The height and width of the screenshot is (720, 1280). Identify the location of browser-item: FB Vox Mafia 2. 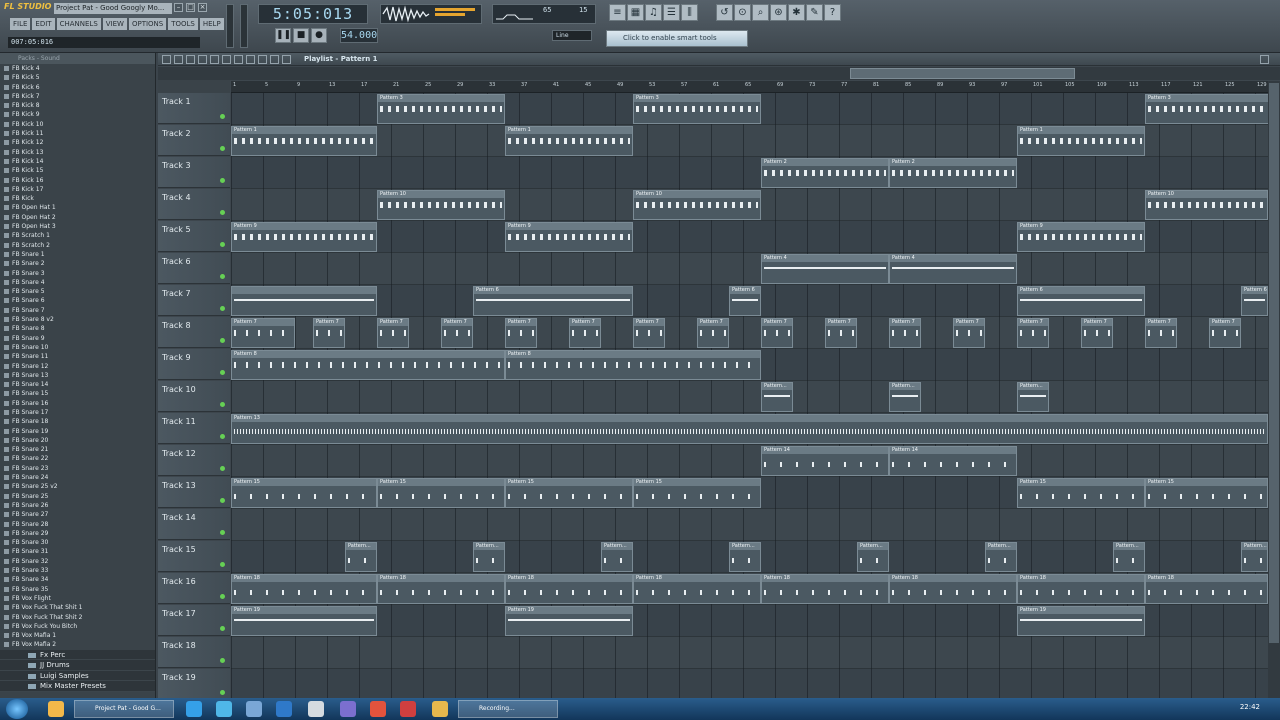
(77, 644).